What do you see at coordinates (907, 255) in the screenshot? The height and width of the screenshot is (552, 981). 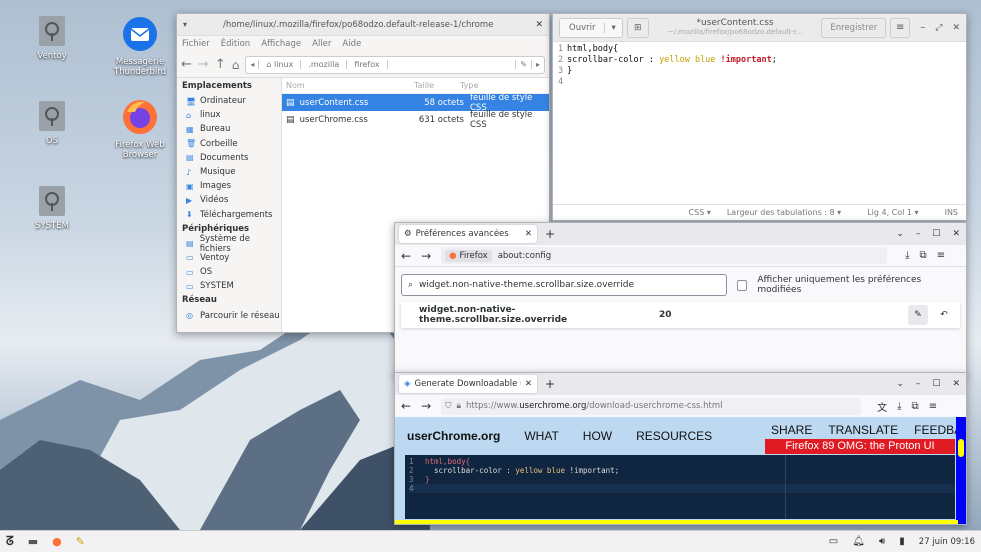 I see `download-icon: ⤓` at bounding box center [907, 255].